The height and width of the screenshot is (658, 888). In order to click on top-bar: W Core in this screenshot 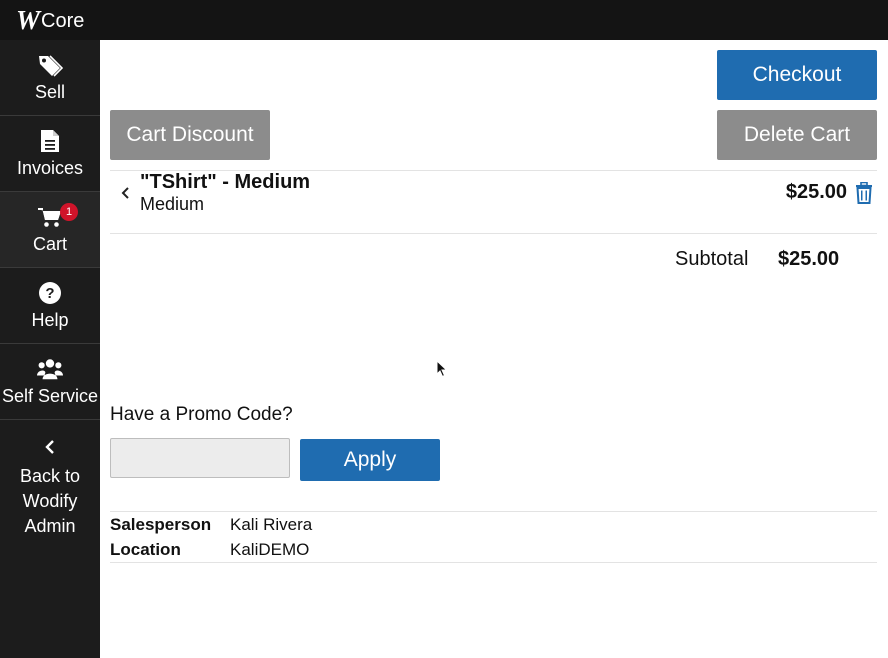, I will do `click(444, 20)`.